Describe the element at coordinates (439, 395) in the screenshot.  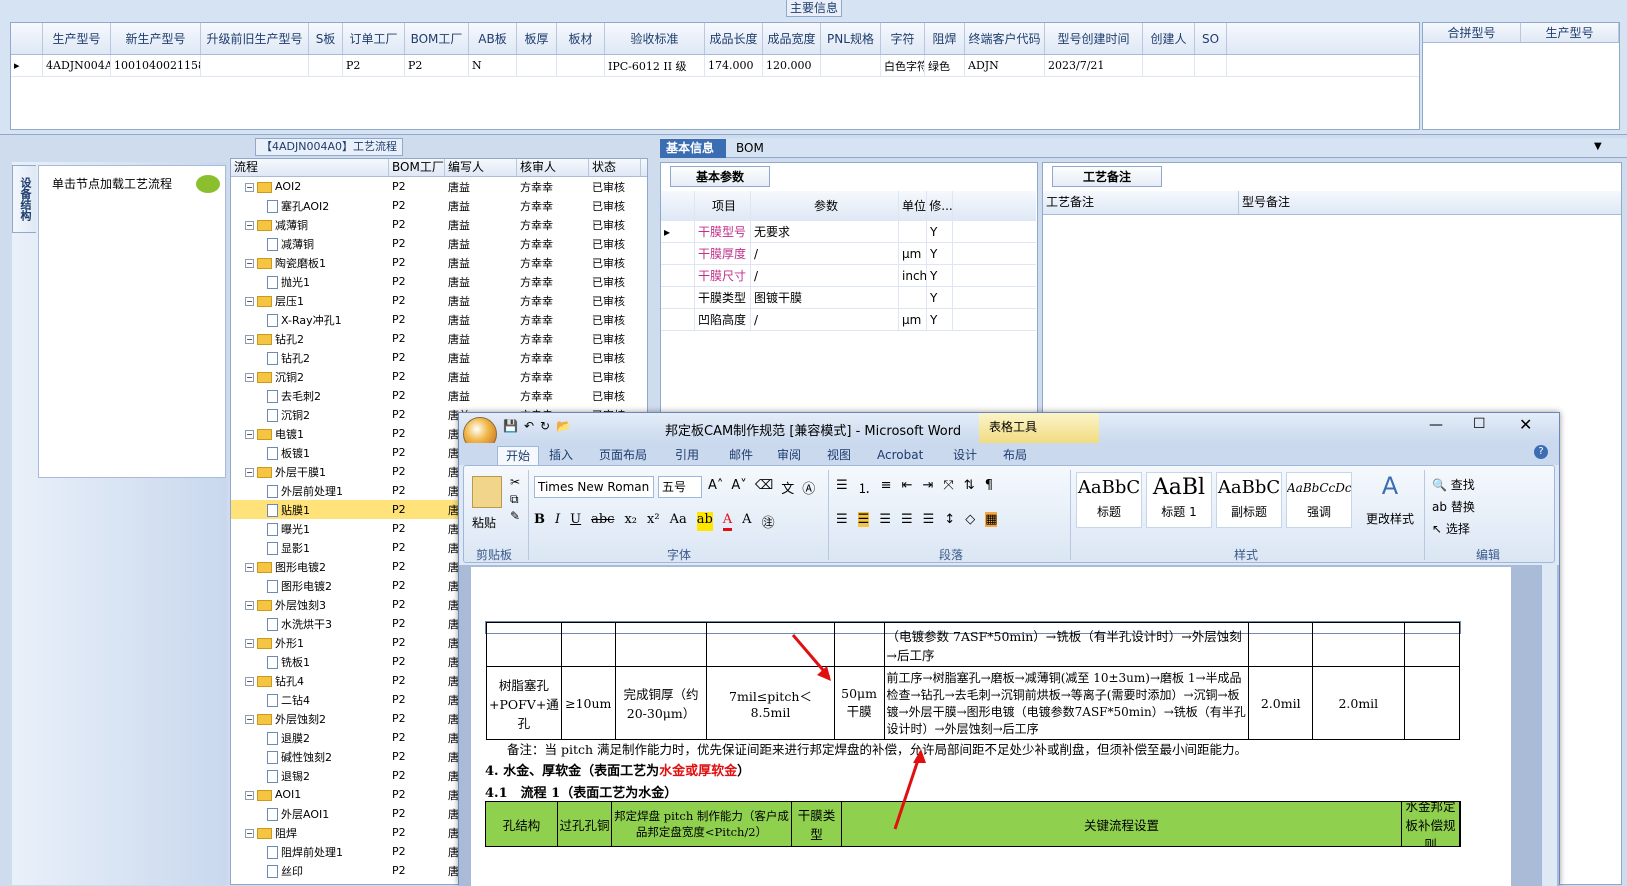
I see `tree-node: 去毛刺2 P2 唐益 方幸幸 已审核` at that location.